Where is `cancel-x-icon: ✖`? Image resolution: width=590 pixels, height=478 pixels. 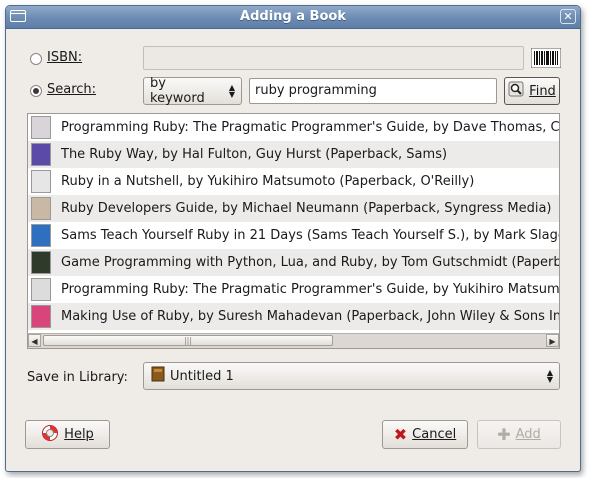
cancel-x-icon: ✖ is located at coordinates (400, 434).